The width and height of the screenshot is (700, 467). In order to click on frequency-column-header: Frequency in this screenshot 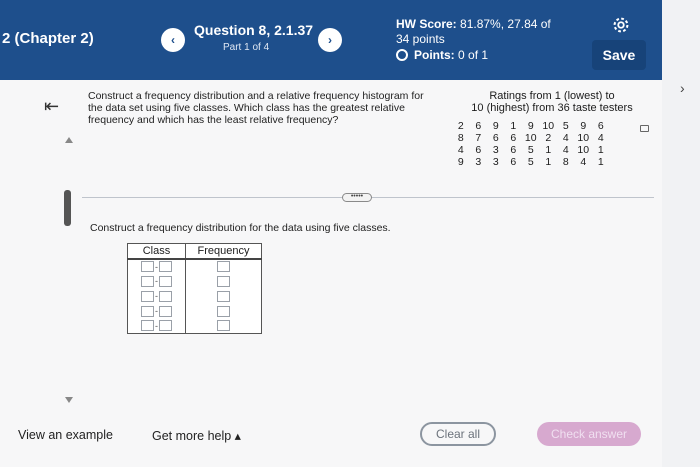, I will do `click(223, 251)`.